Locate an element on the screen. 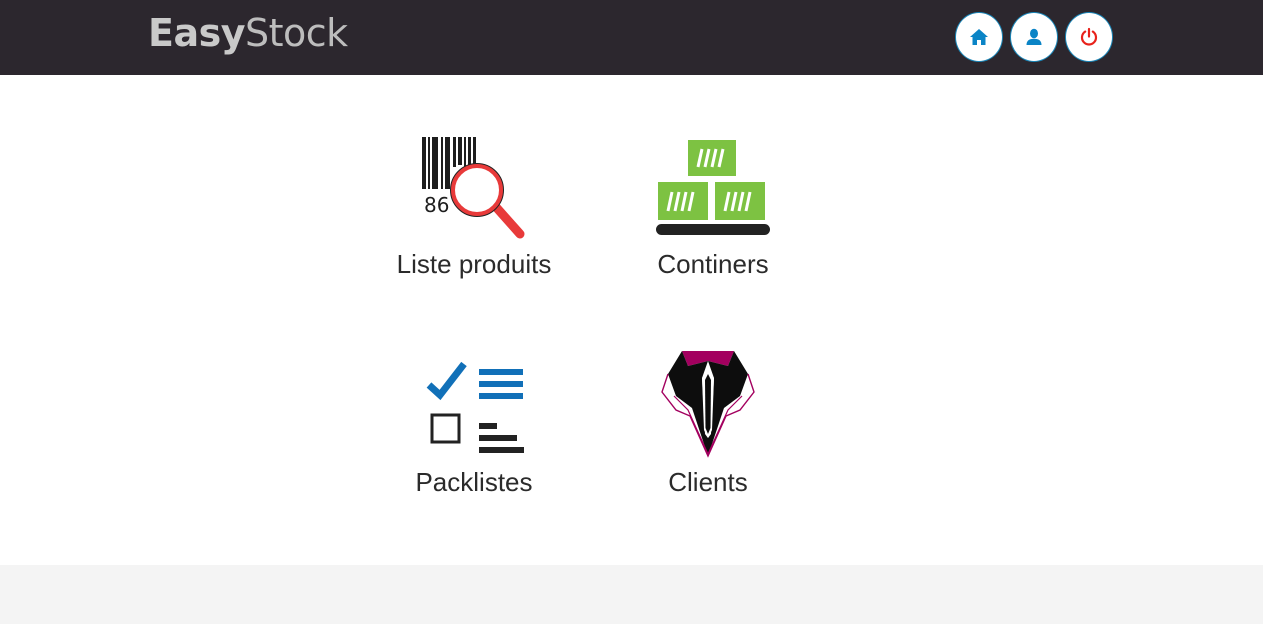 This screenshot has height=624, width=1263. barcode-number: 86 is located at coordinates (436, 205).